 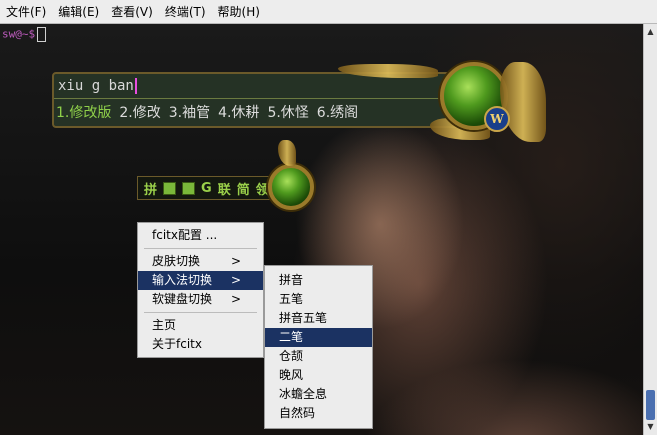 I want to click on status-gbk-button: G, so click(x=206, y=188).